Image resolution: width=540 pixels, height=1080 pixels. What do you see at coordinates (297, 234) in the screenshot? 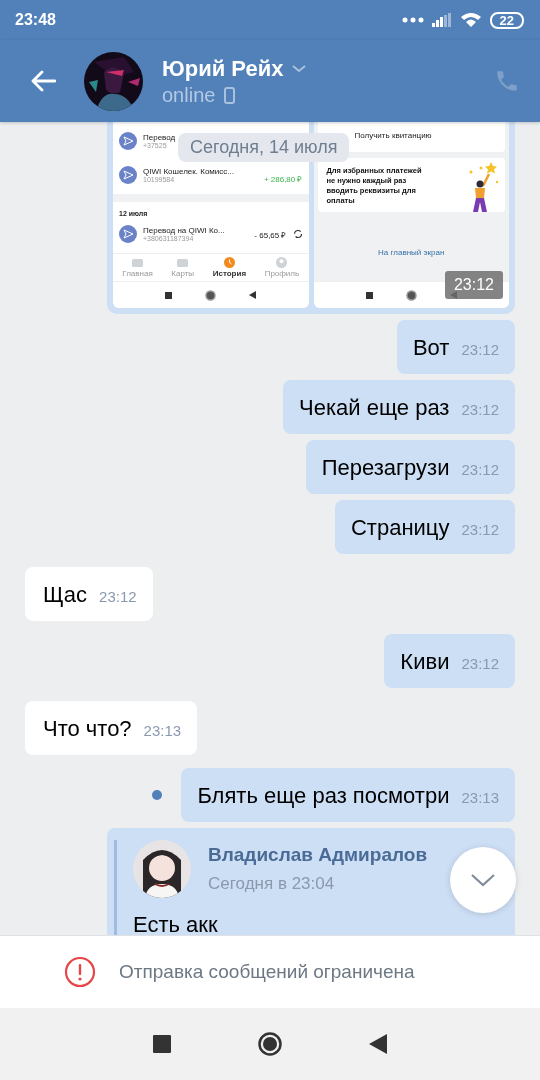
I see `refresh-icon` at bounding box center [297, 234].